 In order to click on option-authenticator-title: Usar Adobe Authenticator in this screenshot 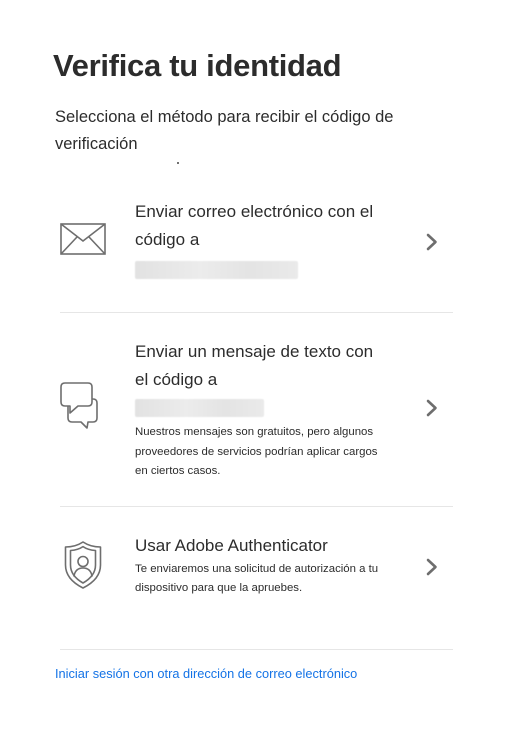, I will do `click(231, 545)`.